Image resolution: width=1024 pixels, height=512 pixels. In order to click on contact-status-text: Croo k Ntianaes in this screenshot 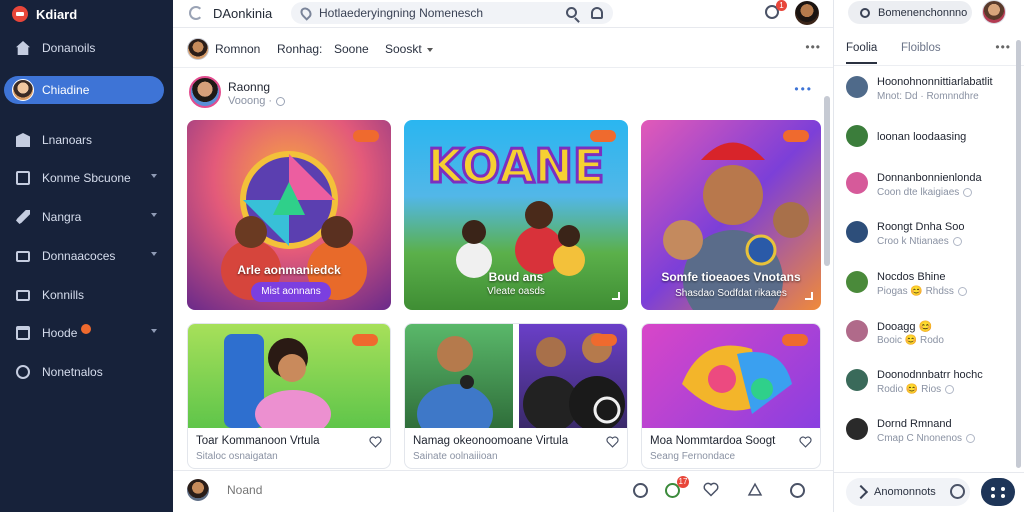, I will do `click(913, 241)`.